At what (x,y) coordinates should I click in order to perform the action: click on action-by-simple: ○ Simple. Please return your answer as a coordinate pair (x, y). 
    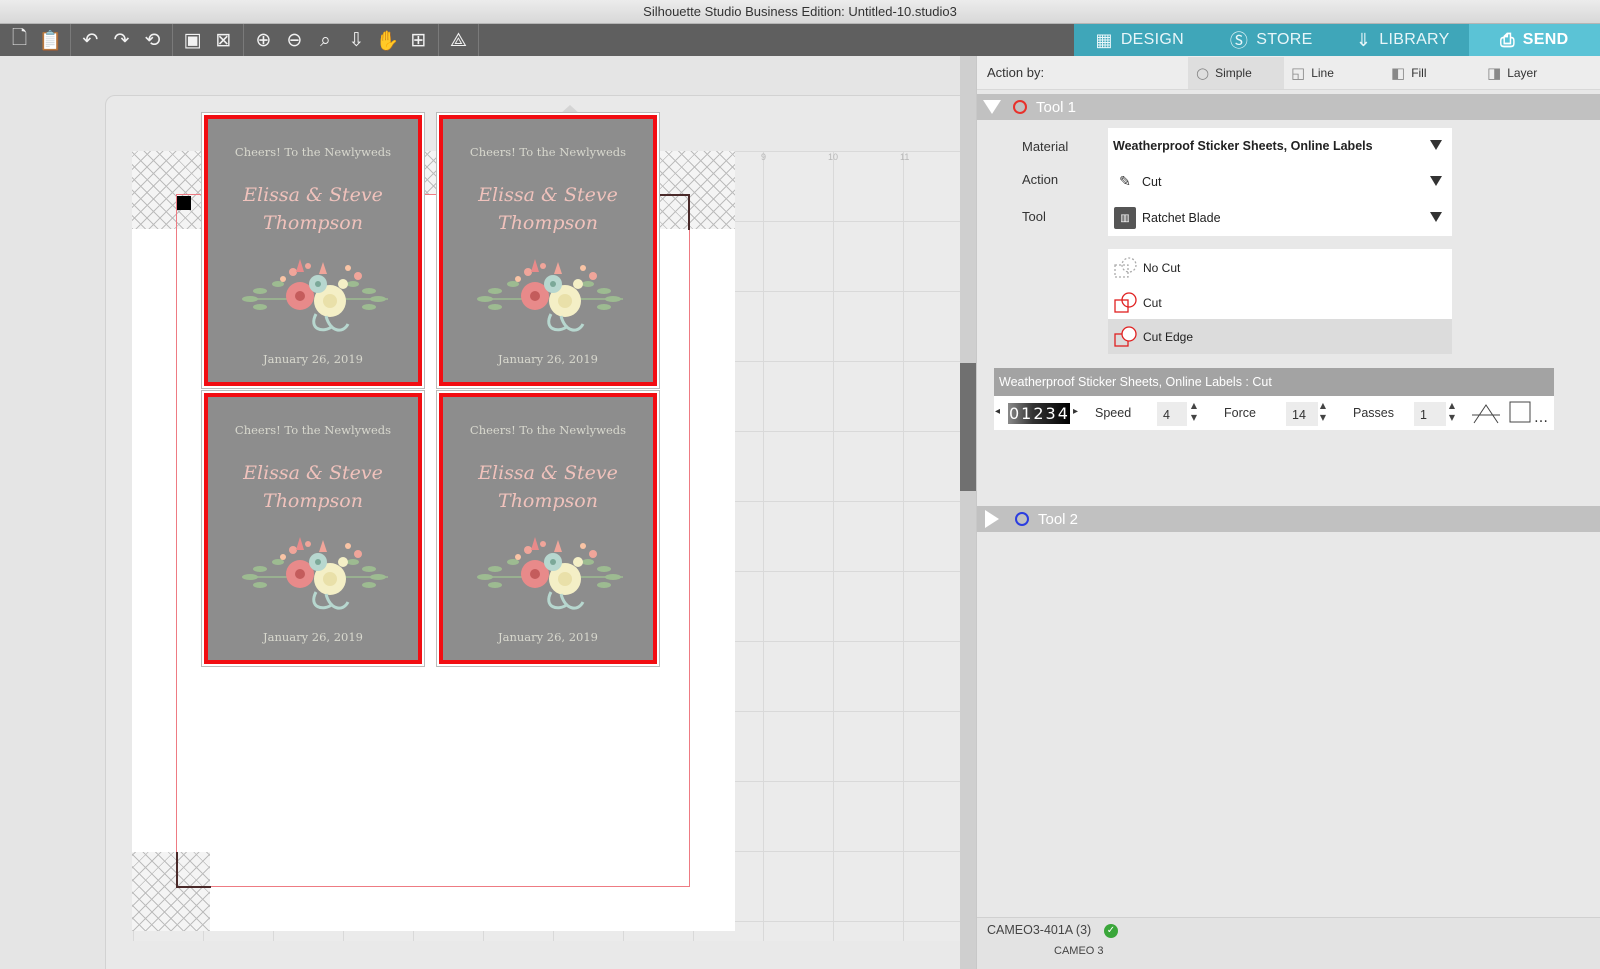
    Looking at the image, I should click on (1236, 73).